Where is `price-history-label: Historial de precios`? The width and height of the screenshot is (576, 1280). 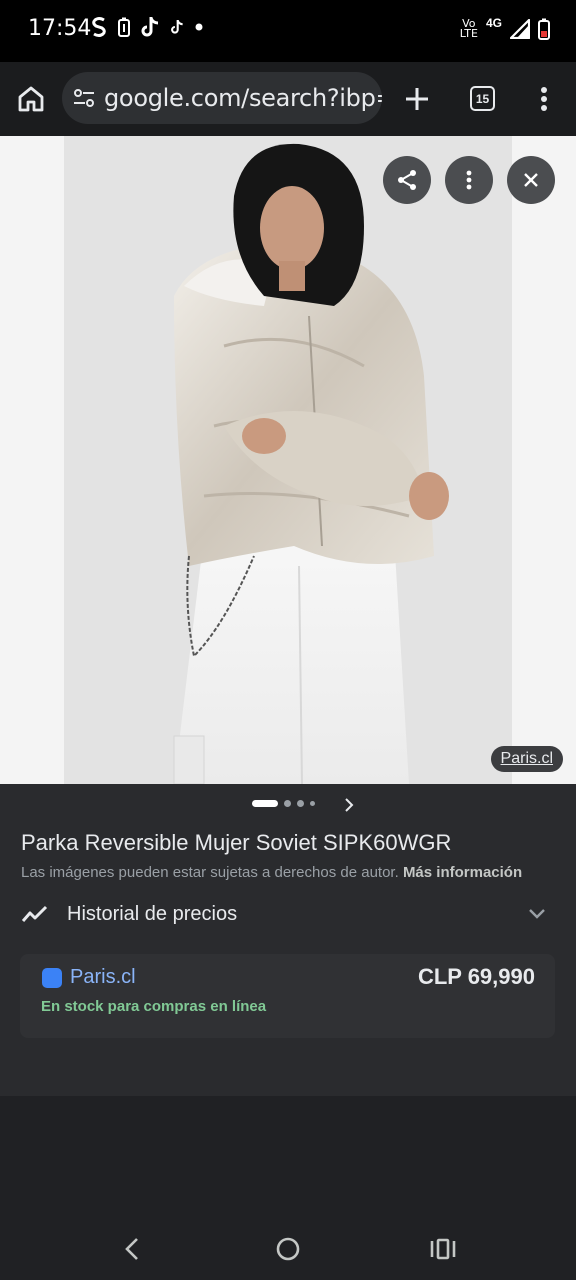
price-history-label: Historial de precios is located at coordinates (152, 914).